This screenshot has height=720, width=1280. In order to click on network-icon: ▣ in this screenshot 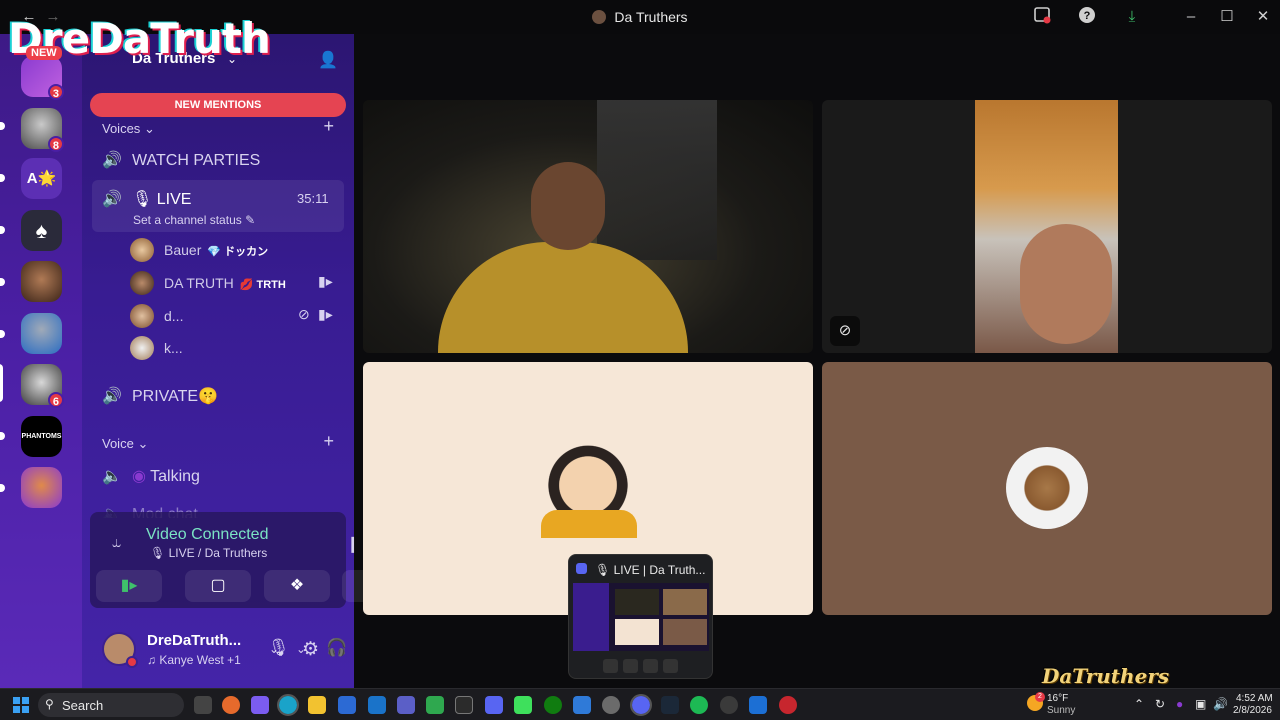, I will do `click(1200, 704)`.